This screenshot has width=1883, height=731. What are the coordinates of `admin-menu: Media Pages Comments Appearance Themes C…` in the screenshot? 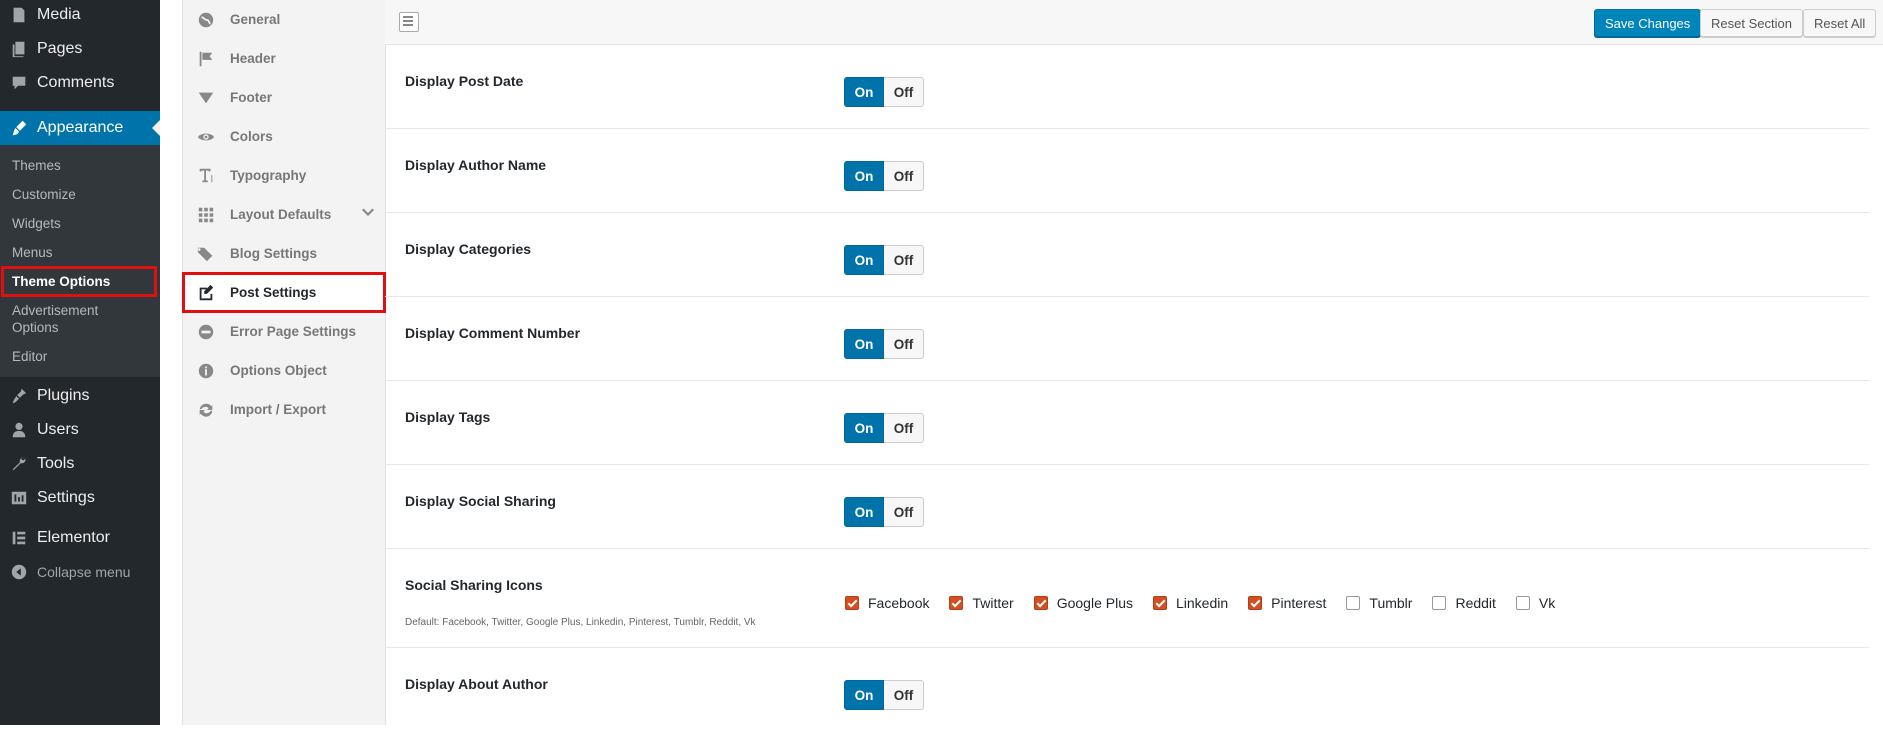 It's located at (80, 362).